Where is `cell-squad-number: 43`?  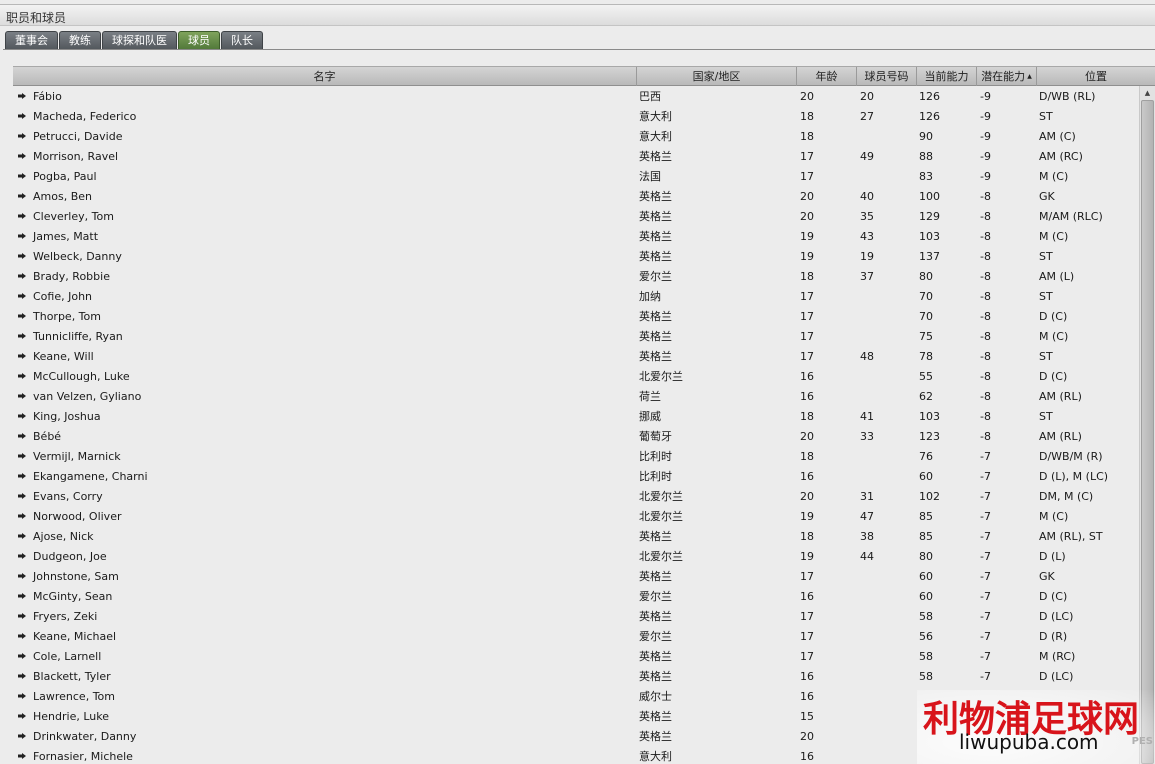
cell-squad-number: 43 is located at coordinates (867, 236).